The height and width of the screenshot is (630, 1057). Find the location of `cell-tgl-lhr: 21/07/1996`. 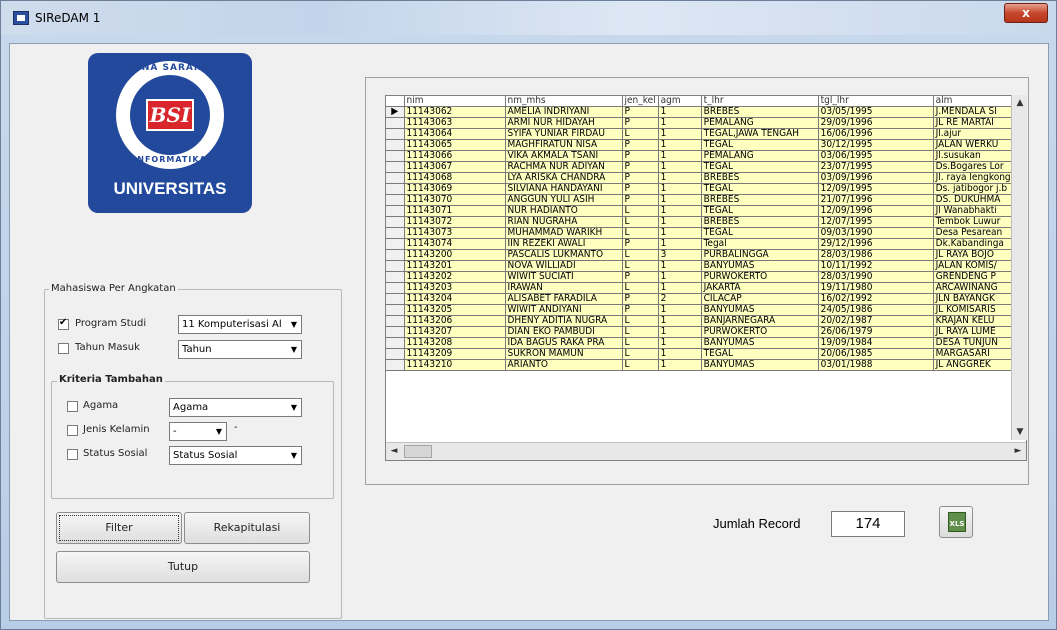

cell-tgl-lhr: 21/07/1996 is located at coordinates (876, 200).